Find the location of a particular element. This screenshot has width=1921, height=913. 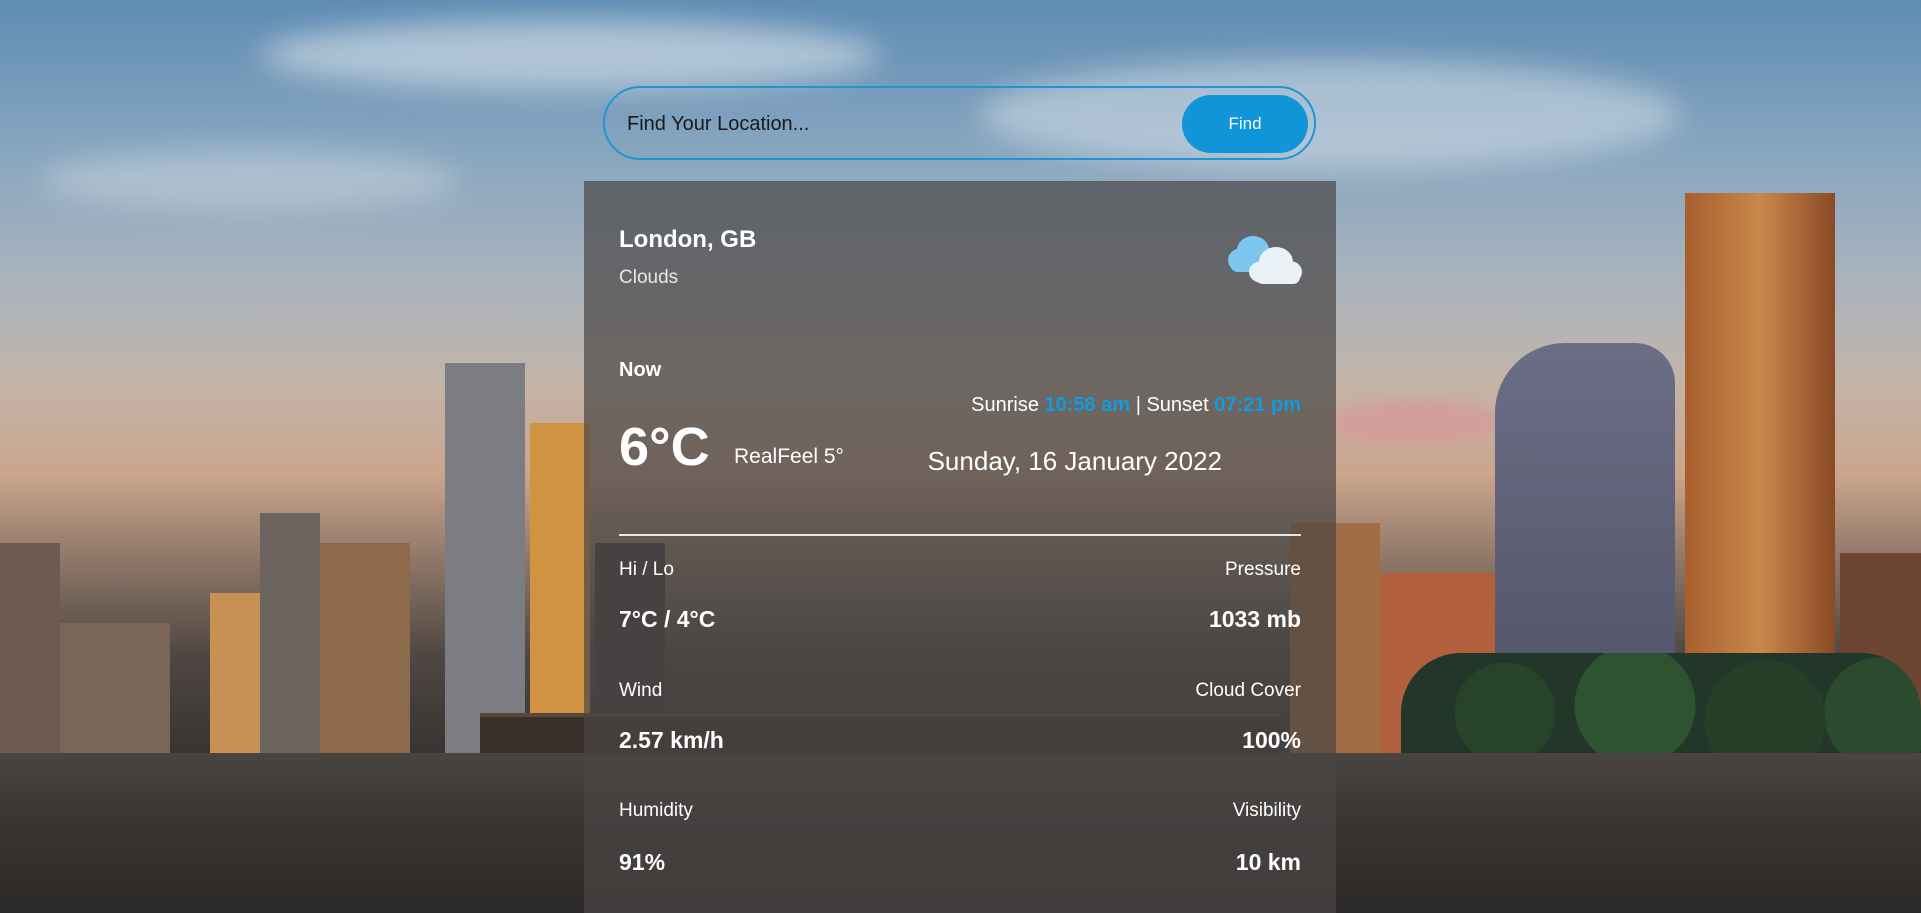

current-date: Sunday, 16 January 2022 is located at coordinates (1074, 461).